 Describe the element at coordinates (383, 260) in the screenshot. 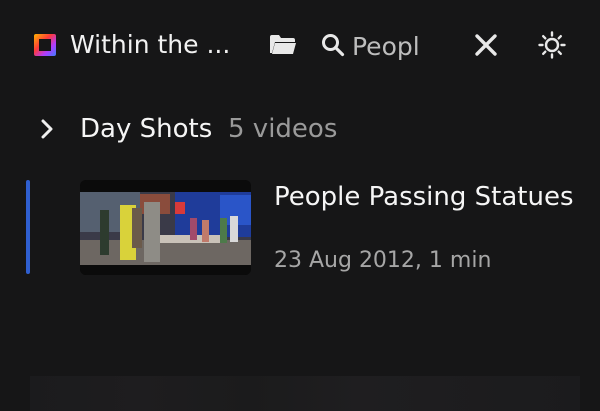

I see `video-meta: 23 Aug 2012, 1 min` at that location.